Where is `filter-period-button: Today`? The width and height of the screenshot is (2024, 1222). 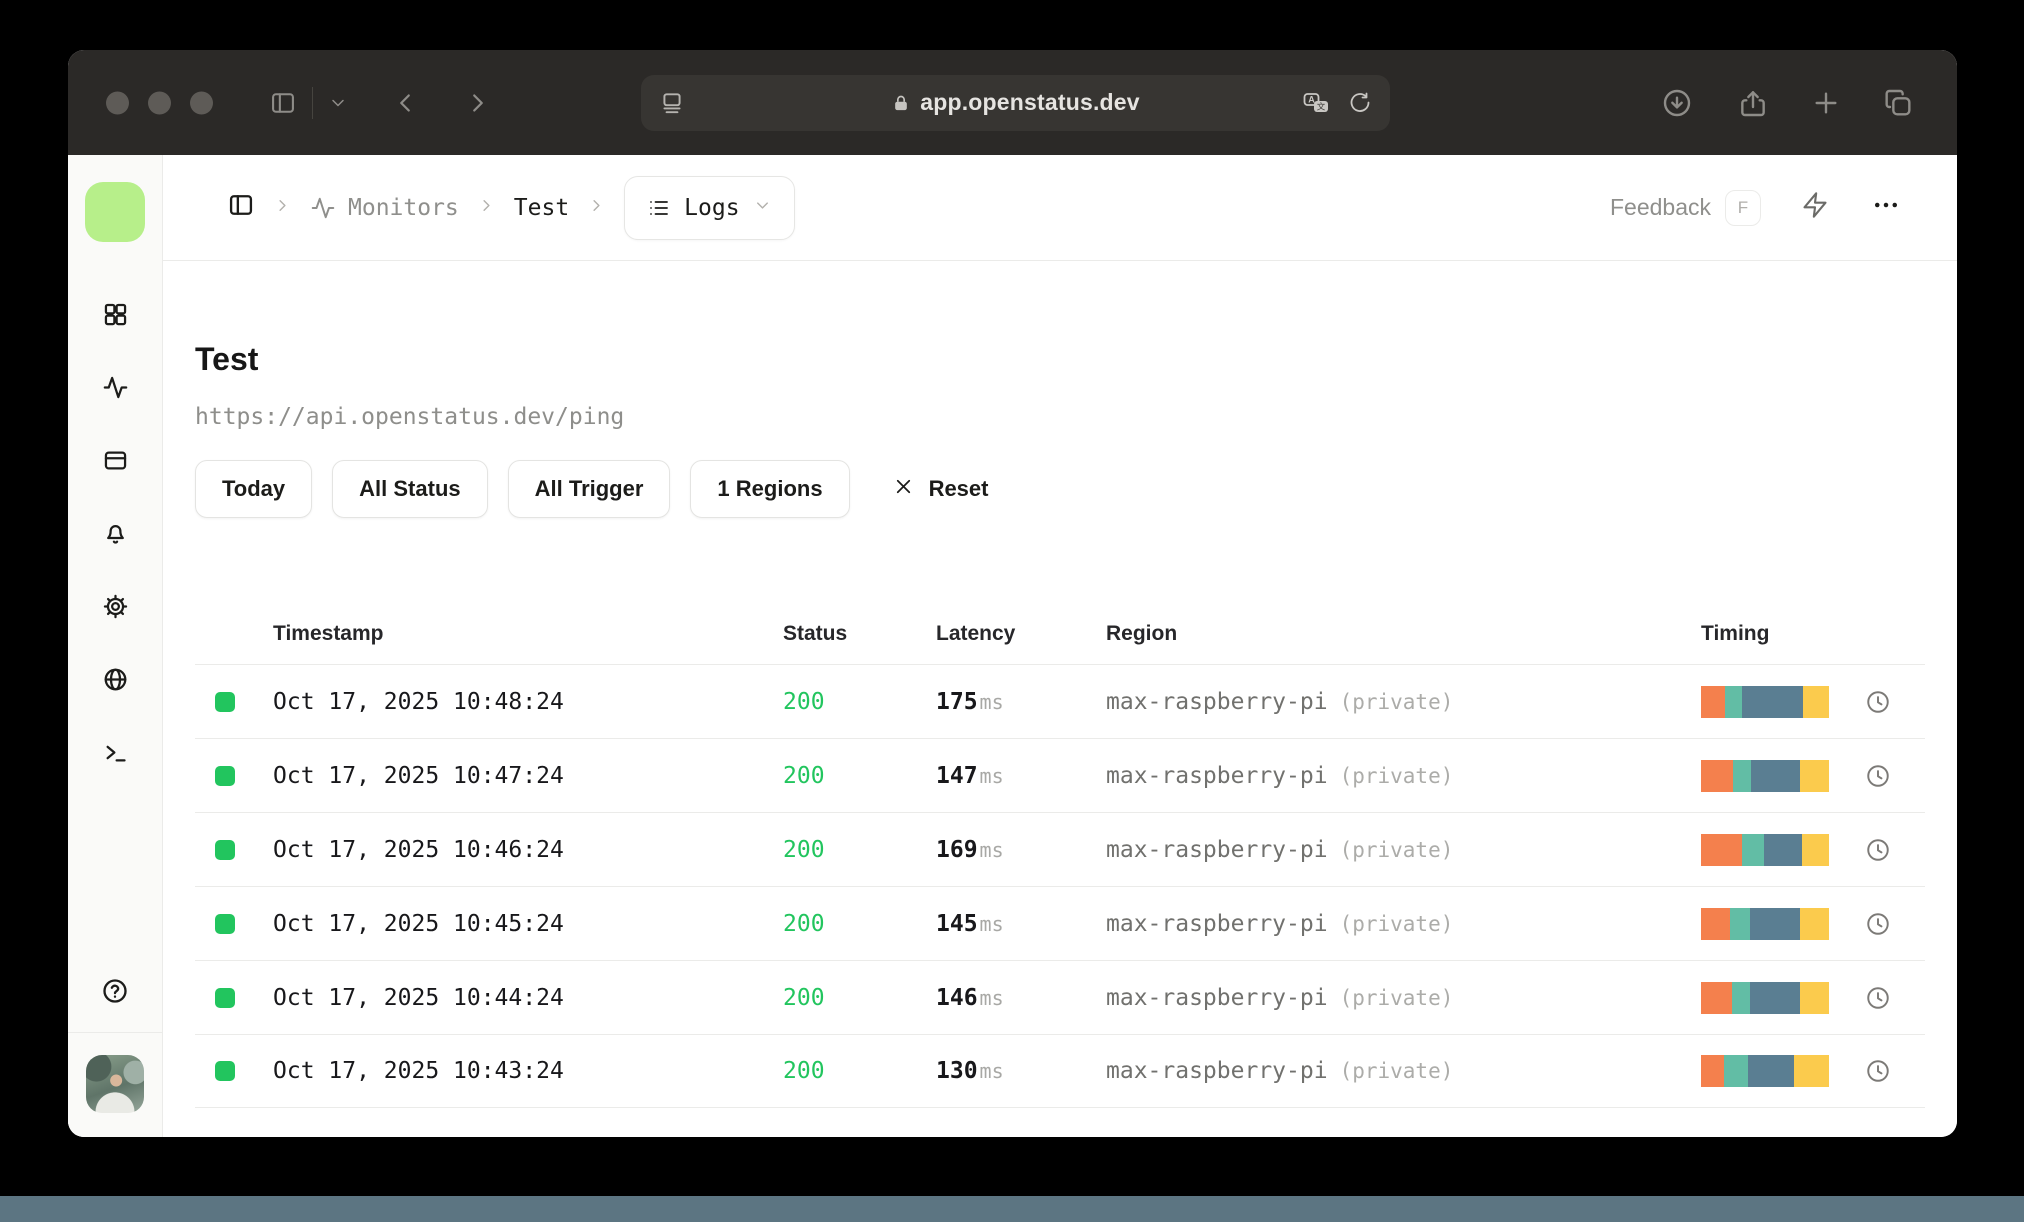
filter-period-button: Today is located at coordinates (254, 489).